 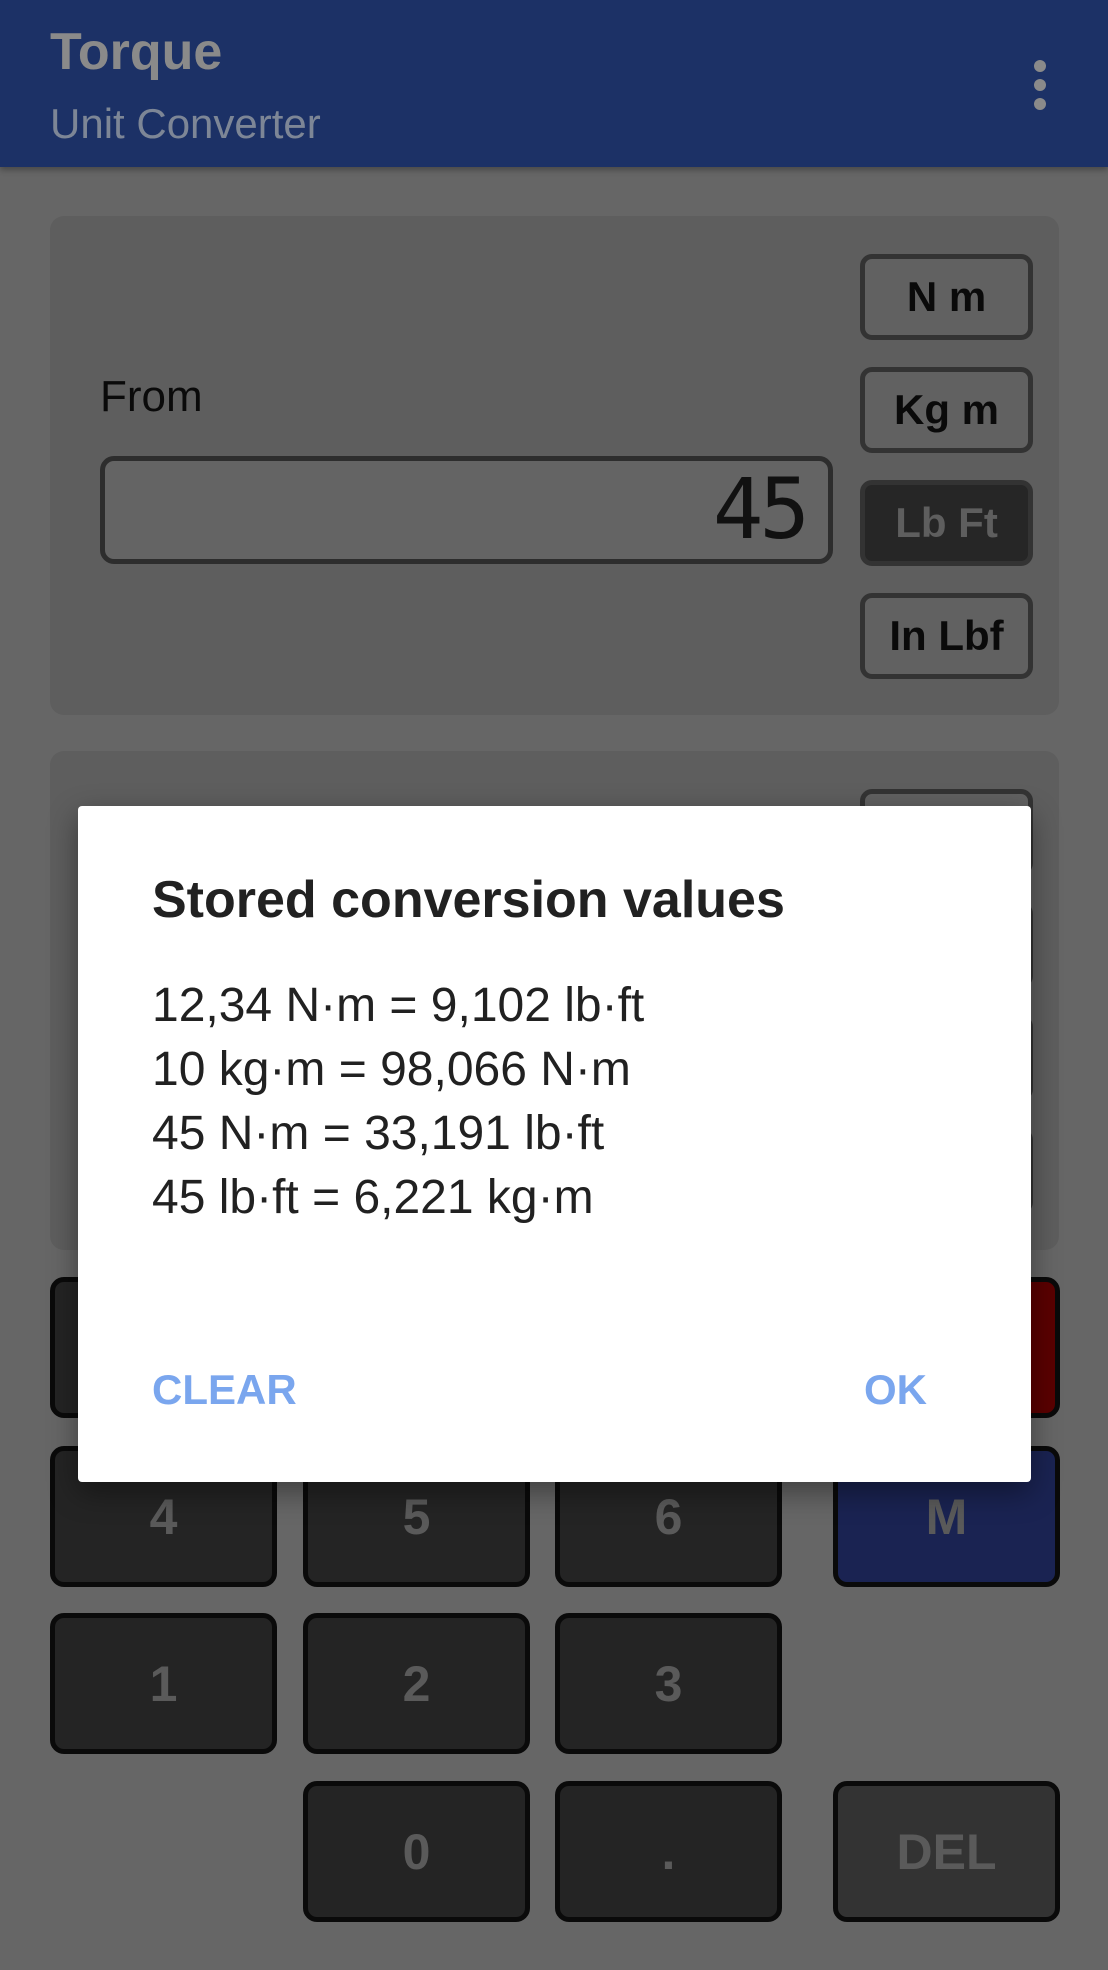 I want to click on stored-value: 45 lb·ft = 6,221 kg·m, so click(x=373, y=1197).